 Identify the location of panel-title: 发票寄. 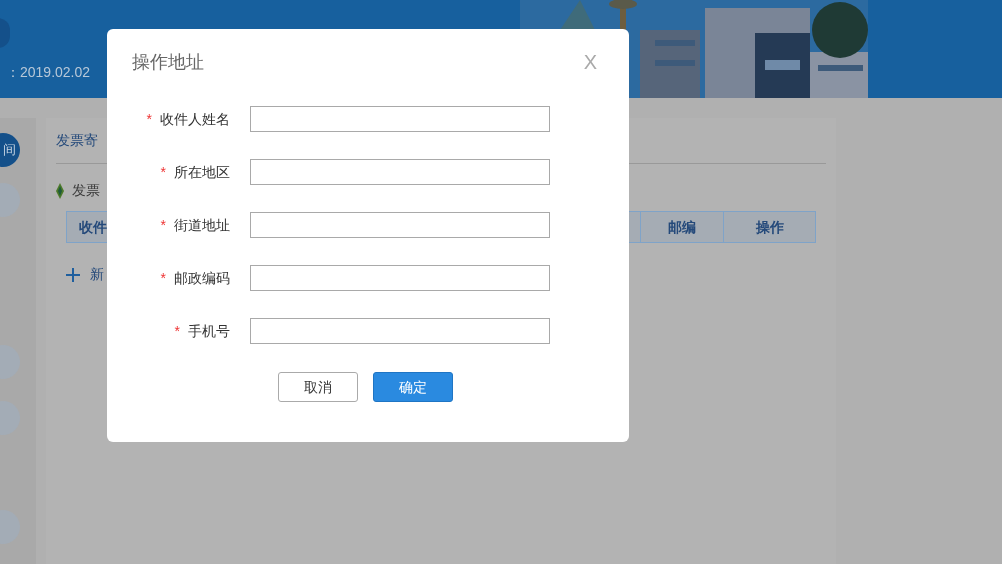
(77, 140).